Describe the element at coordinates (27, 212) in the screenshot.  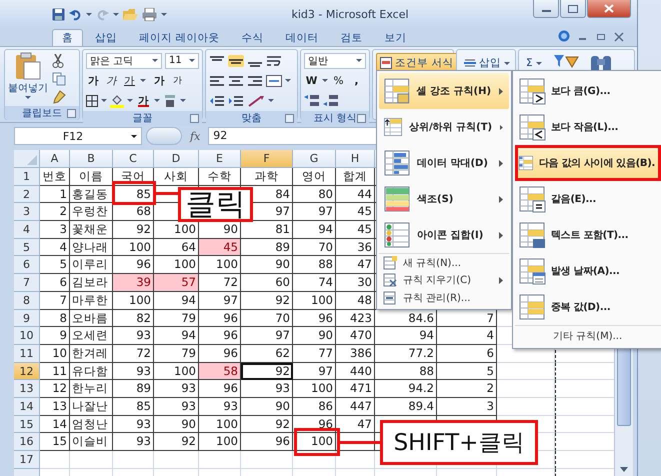
I see `row-header: 3` at that location.